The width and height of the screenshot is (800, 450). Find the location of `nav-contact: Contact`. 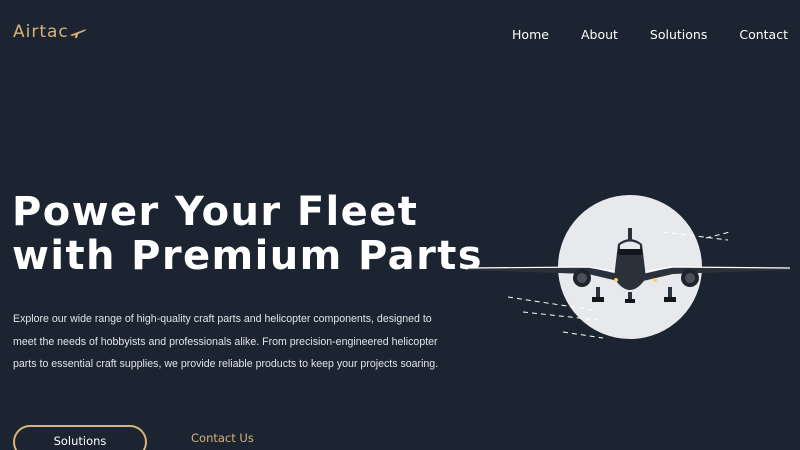

nav-contact: Contact is located at coordinates (763, 34).